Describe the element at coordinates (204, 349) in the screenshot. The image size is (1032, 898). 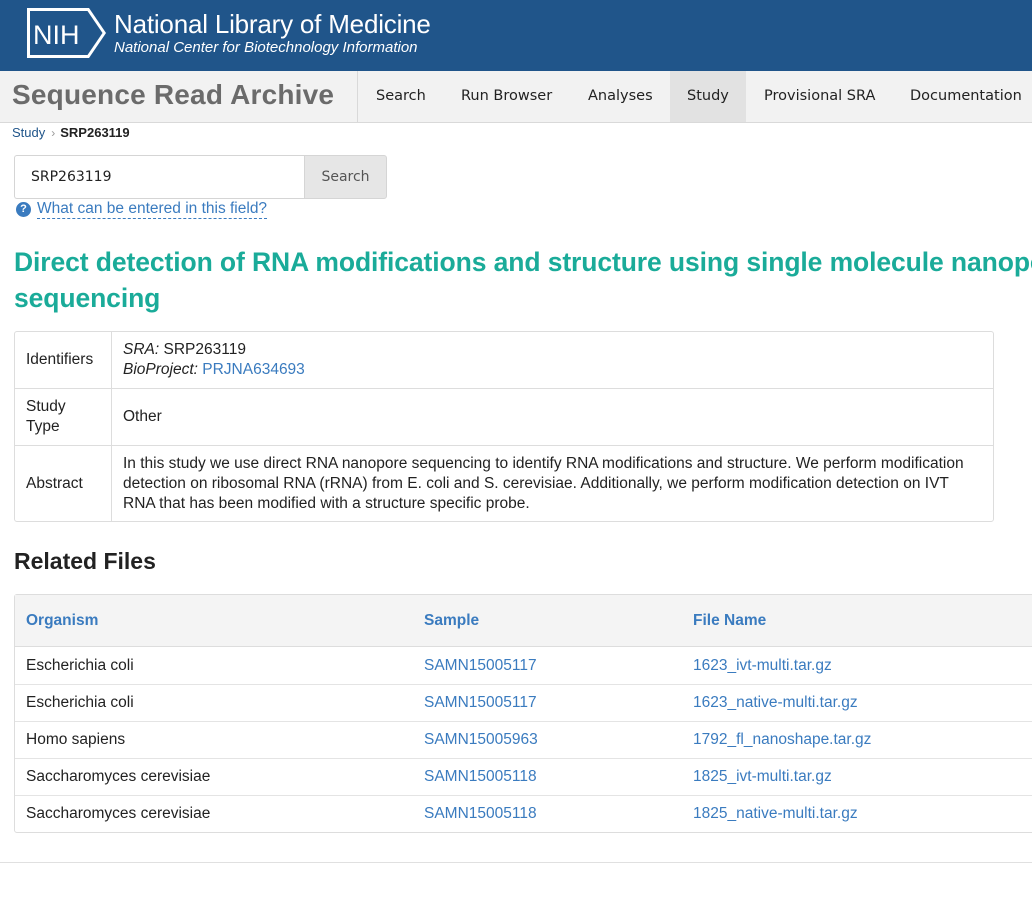
I see `sra-accession: SRP263119` at that location.